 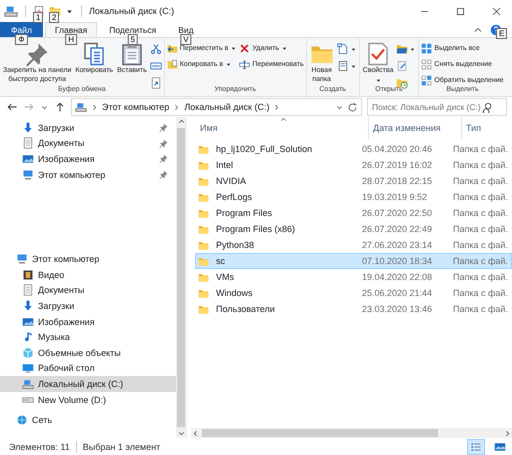 I want to click on file-row: VMs 19.04.2020 22:08 Папка с фай., so click(x=353, y=277).